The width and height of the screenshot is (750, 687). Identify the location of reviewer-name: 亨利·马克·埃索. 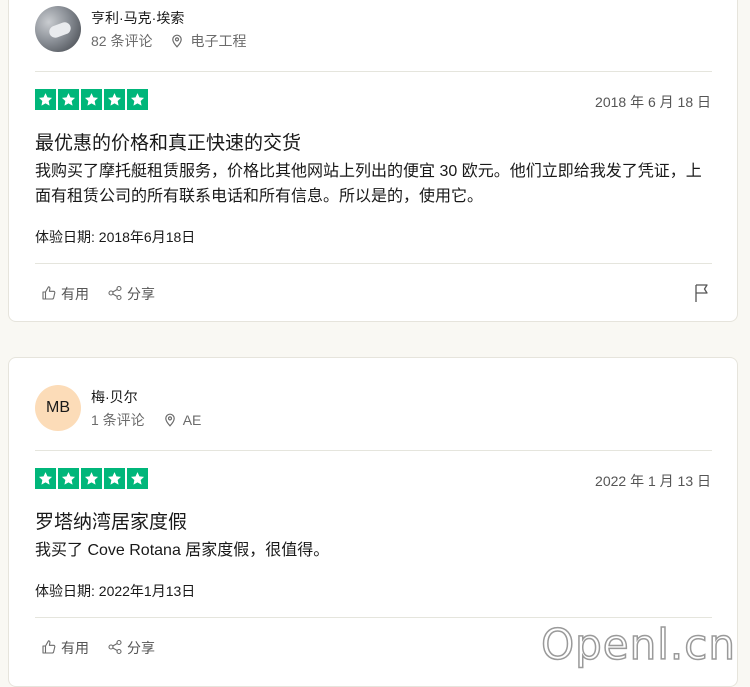
(137, 18).